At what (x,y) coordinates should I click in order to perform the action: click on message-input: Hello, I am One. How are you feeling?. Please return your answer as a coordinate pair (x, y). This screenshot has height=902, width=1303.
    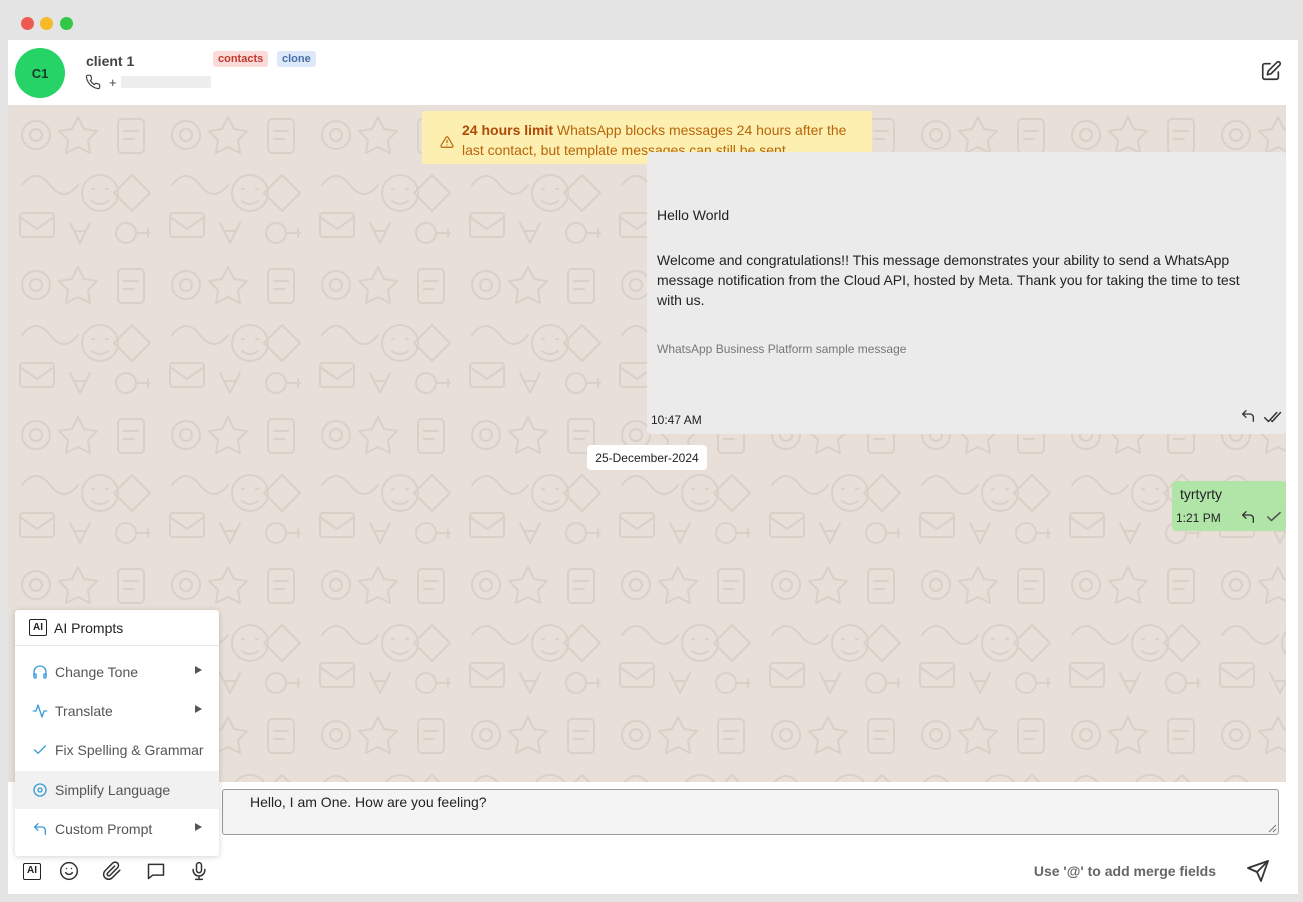
    Looking at the image, I should click on (750, 812).